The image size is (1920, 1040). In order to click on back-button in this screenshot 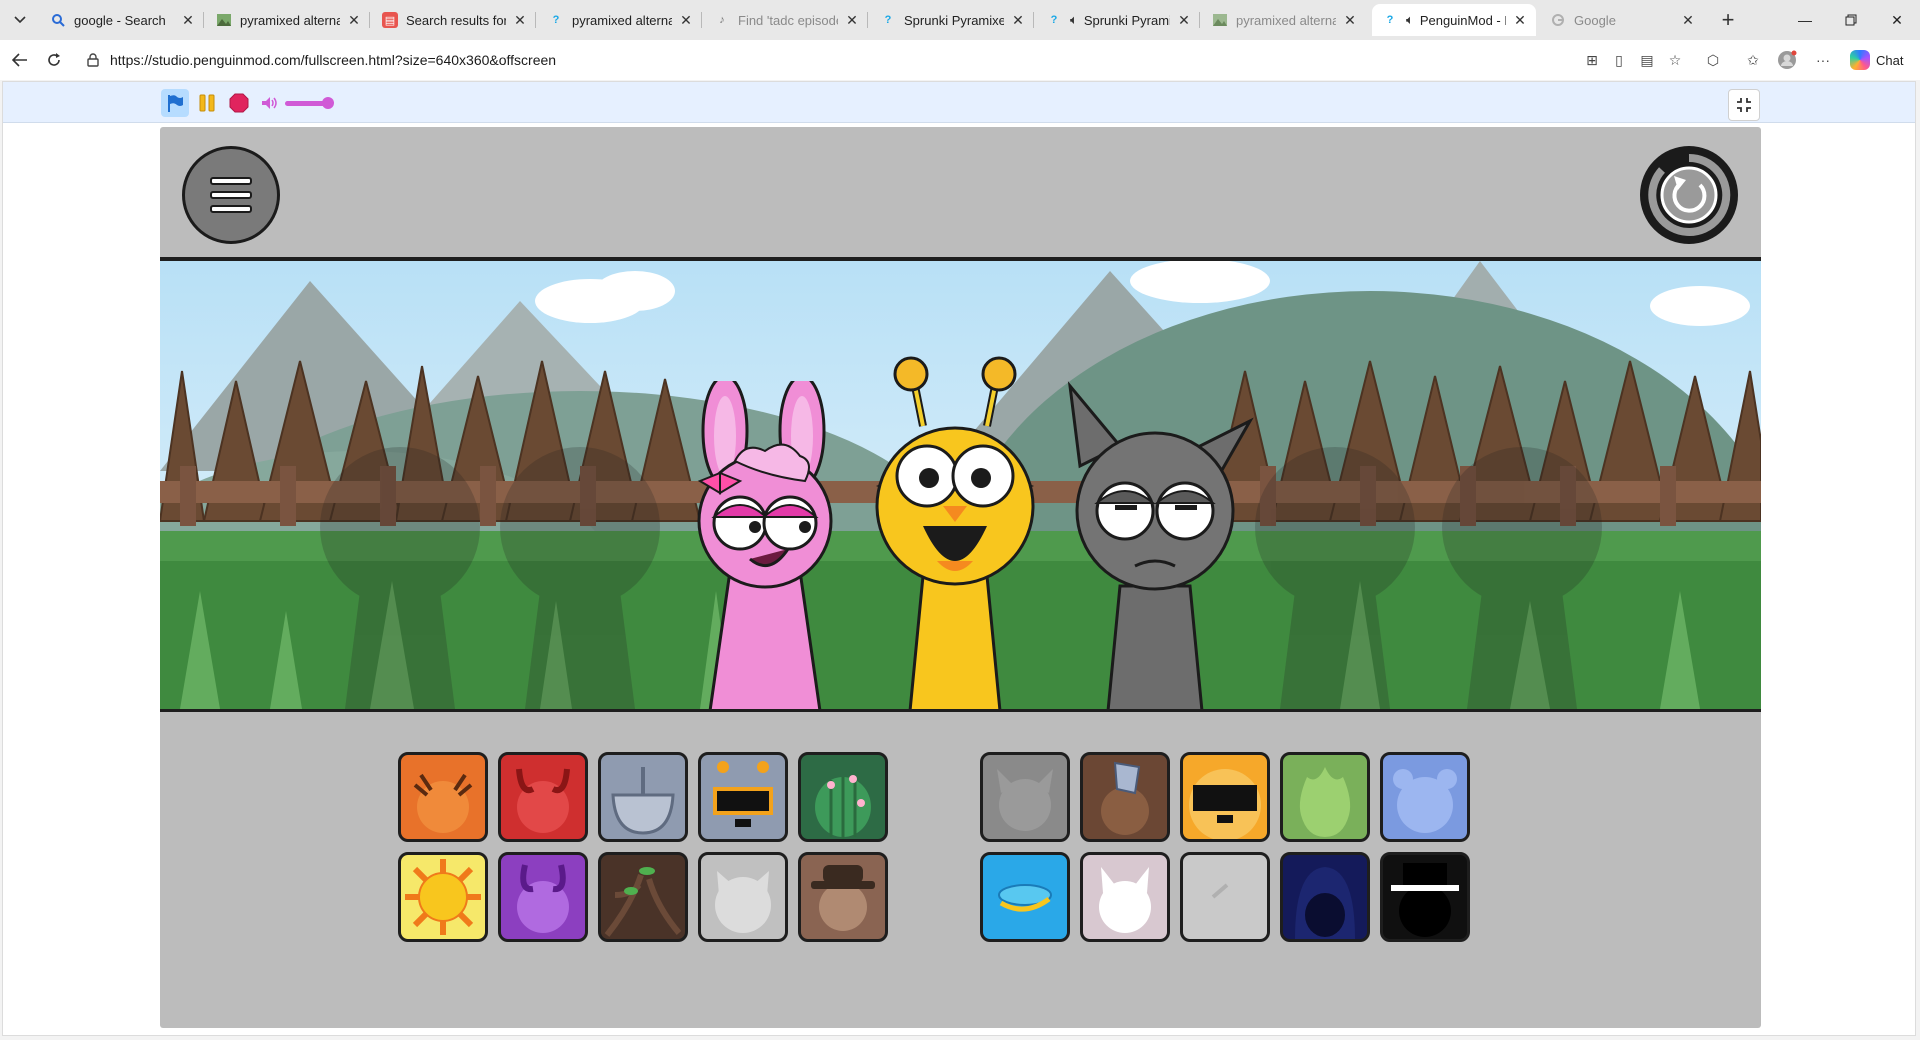, I will do `click(20, 60)`.